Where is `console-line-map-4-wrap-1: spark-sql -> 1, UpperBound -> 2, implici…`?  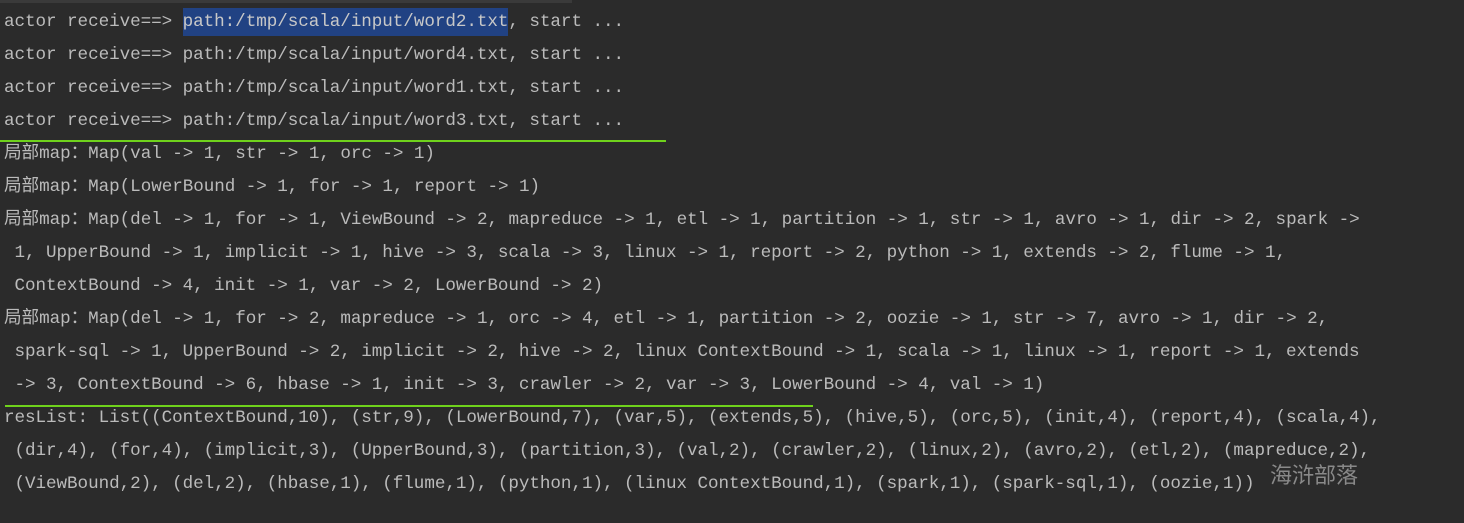 console-line-map-4-wrap-1: spark-sql -> 1, UpperBound -> 2, implici… is located at coordinates (682, 352).